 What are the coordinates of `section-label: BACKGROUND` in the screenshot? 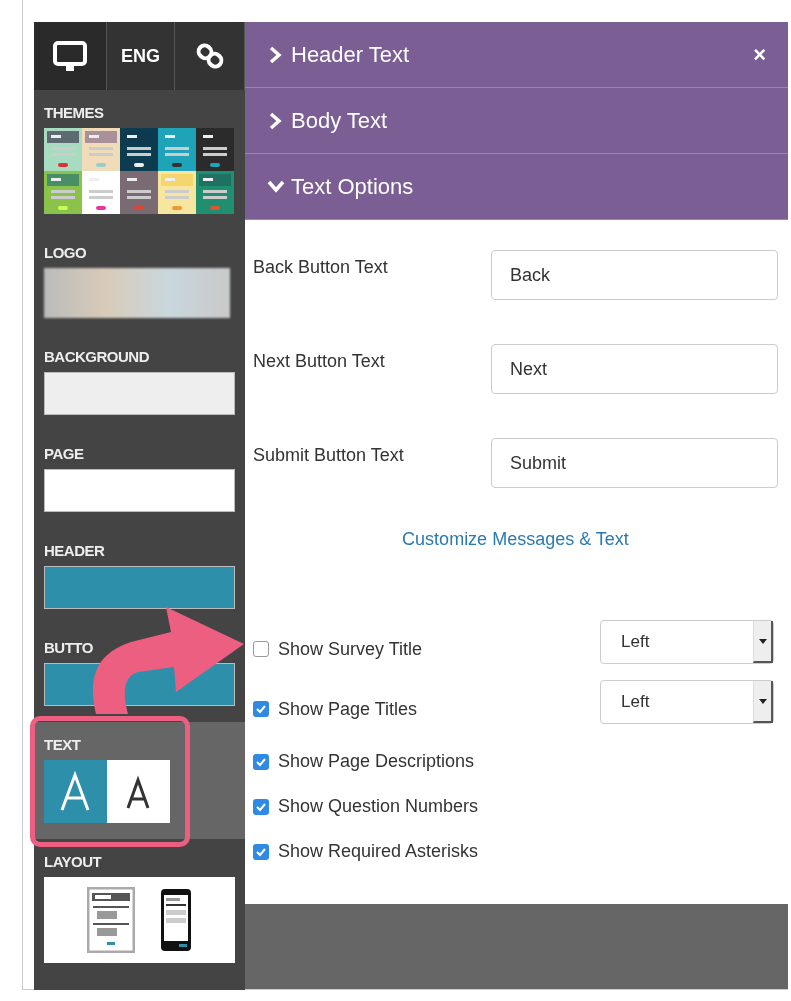 It's located at (96, 357).